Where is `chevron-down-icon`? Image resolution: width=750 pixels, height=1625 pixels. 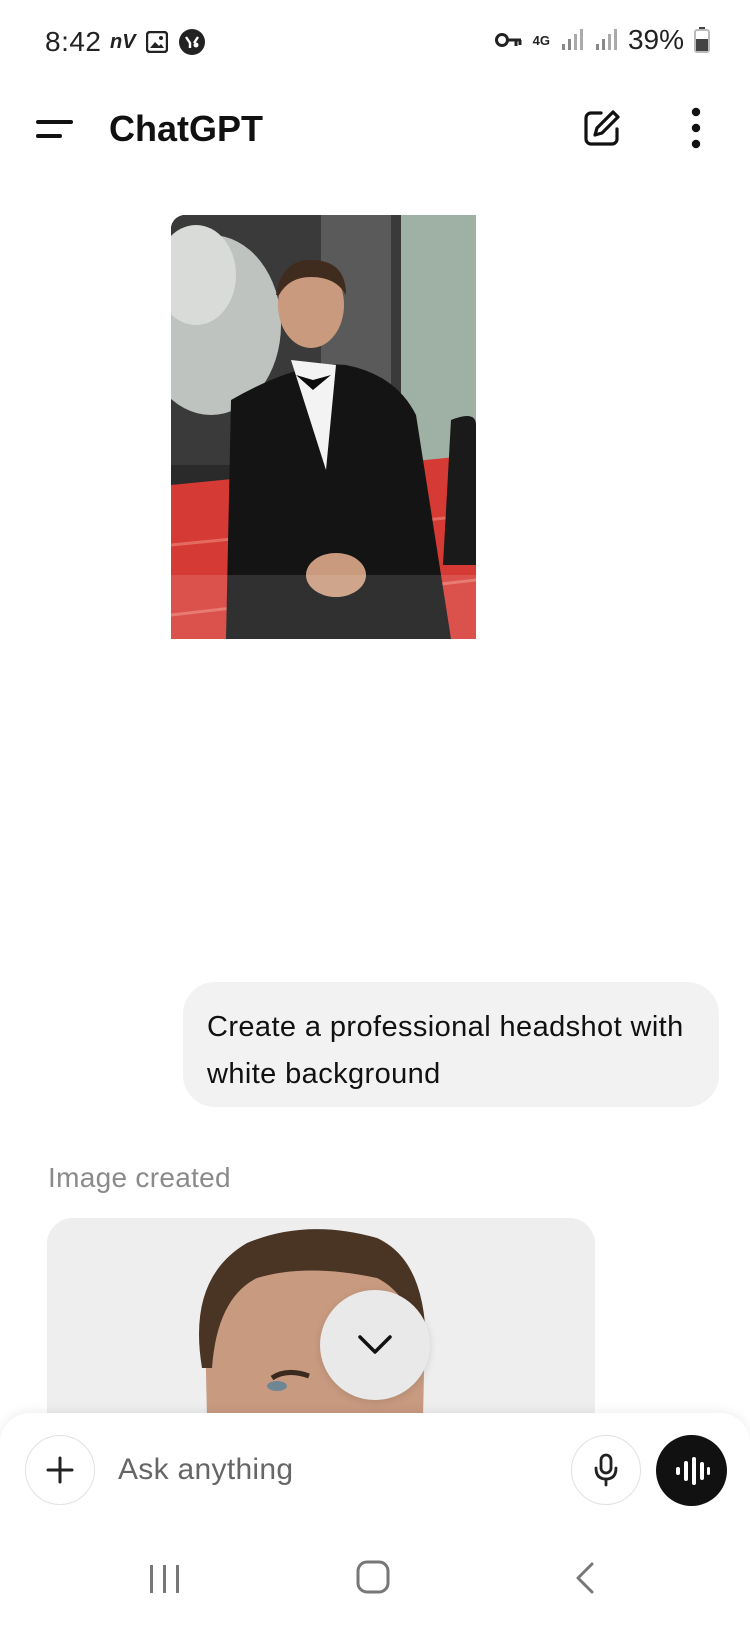 chevron-down-icon is located at coordinates (375, 1344).